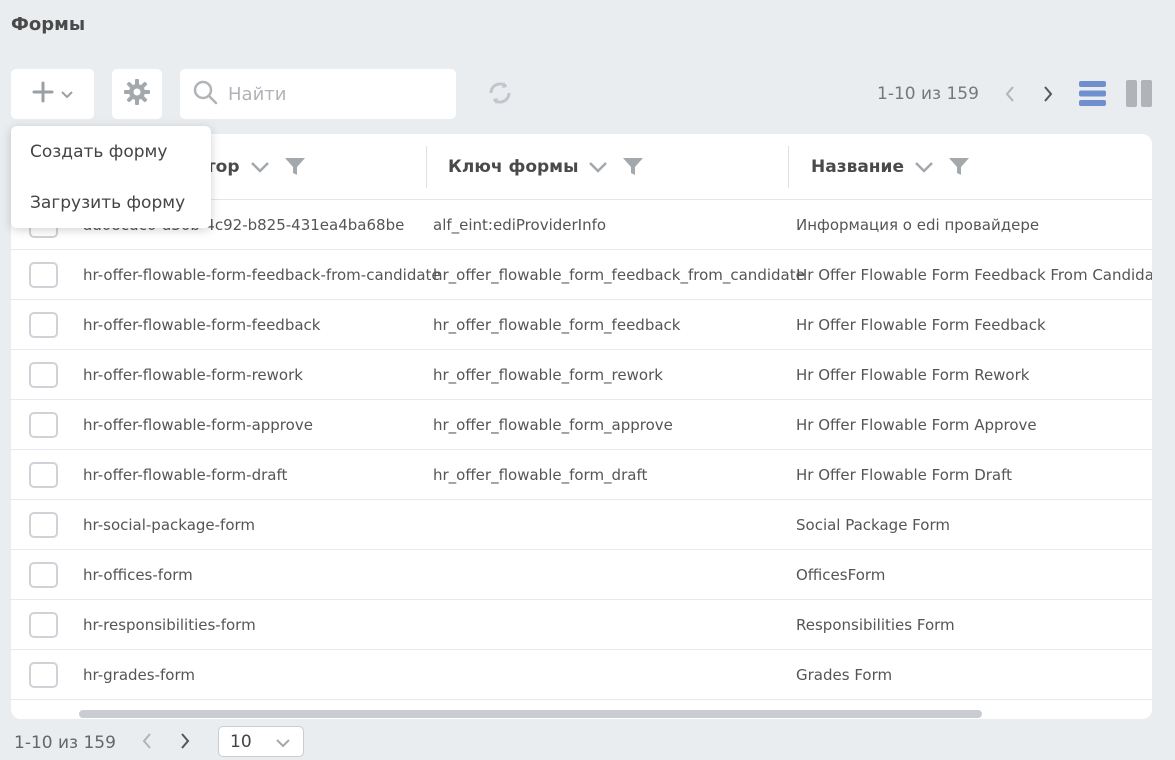 This screenshot has width=1175, height=760. What do you see at coordinates (139, 675) in the screenshot?
I see `cell-id: hr-grades-form` at bounding box center [139, 675].